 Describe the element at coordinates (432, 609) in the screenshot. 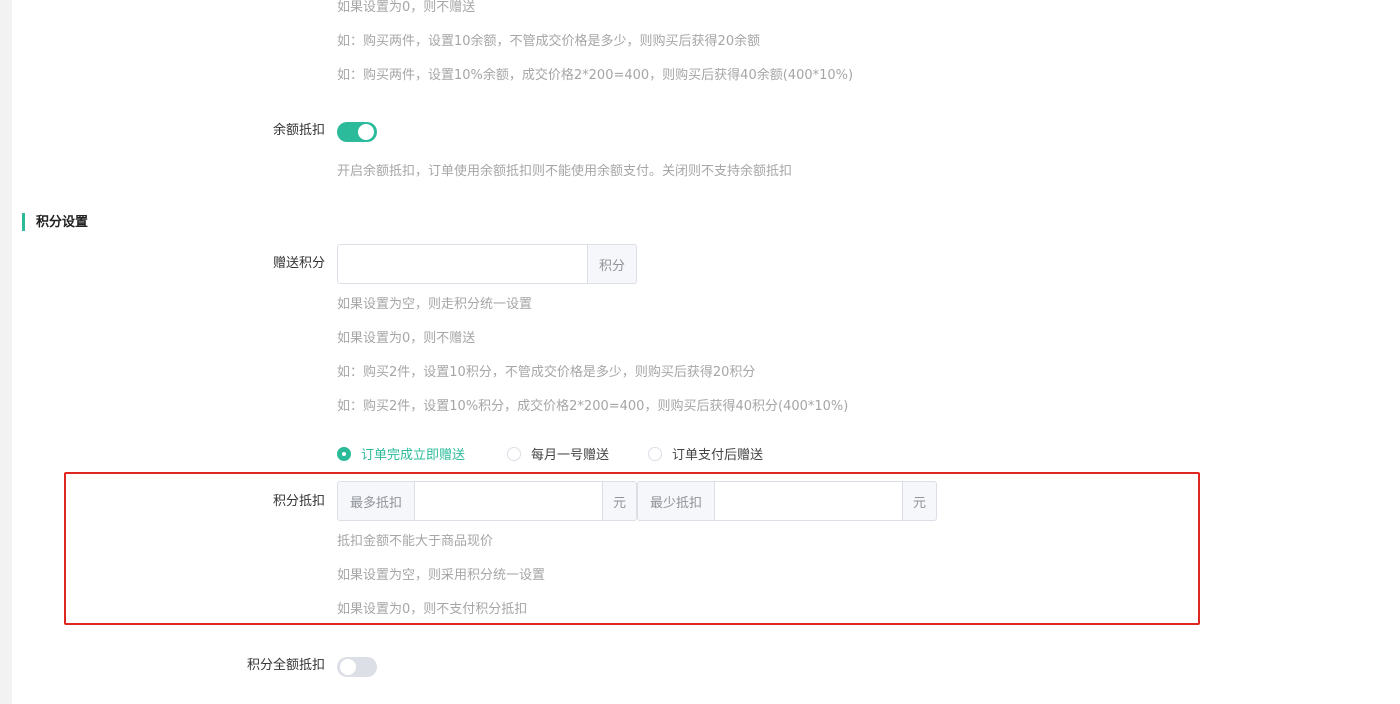

I see `points-deduction-hint-zero: 如果设置为0，则不支付积分抵扣` at that location.